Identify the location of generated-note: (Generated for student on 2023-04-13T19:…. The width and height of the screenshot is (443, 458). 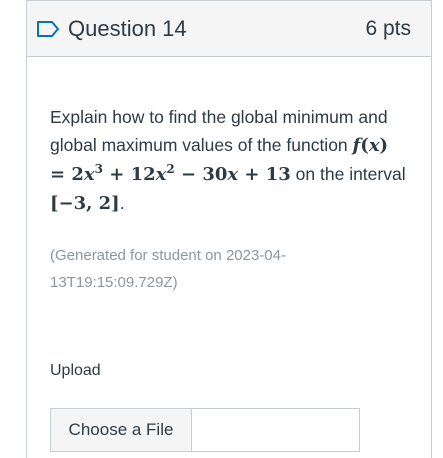
(168, 269).